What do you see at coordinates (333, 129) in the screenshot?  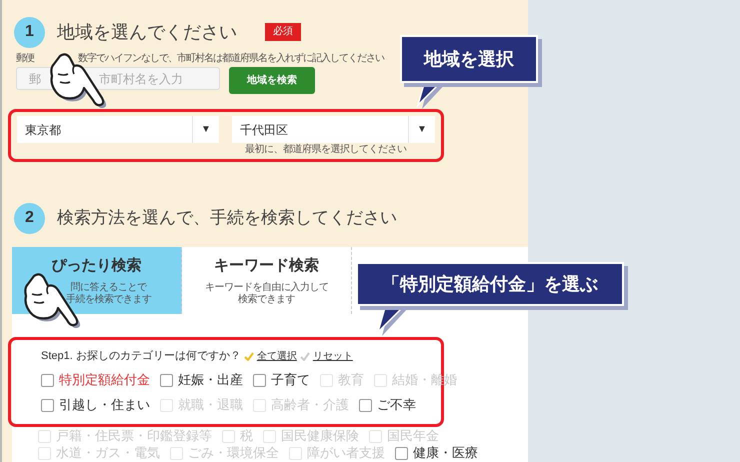 I see `city-select: 千代田区 ▼` at bounding box center [333, 129].